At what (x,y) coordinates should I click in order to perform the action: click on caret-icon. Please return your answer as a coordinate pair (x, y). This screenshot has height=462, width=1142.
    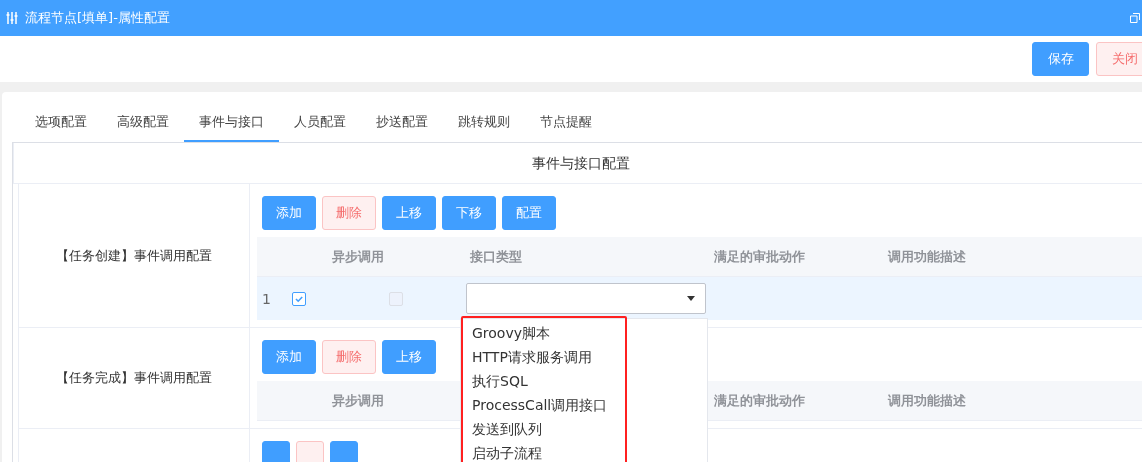
    Looking at the image, I should click on (691, 298).